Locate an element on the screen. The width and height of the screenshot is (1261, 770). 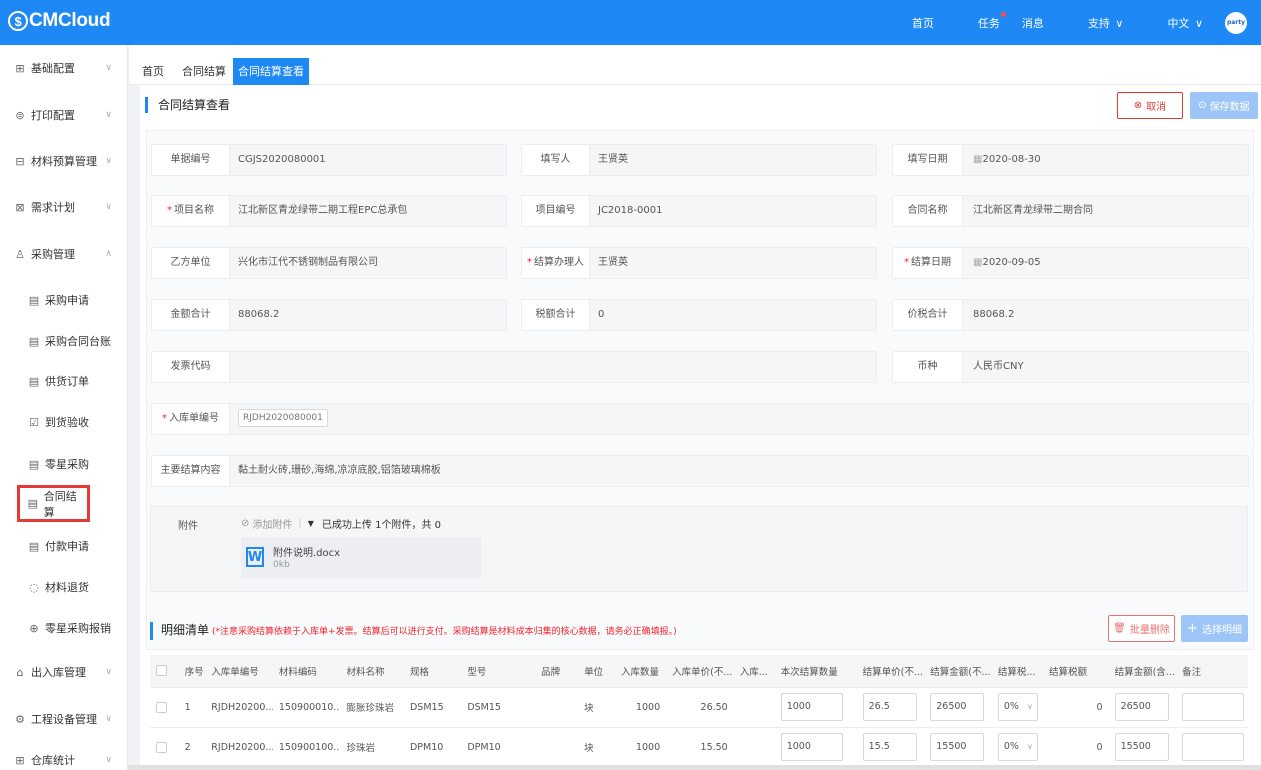
nav-support: 支持 ∨ is located at coordinates (1095, 23).